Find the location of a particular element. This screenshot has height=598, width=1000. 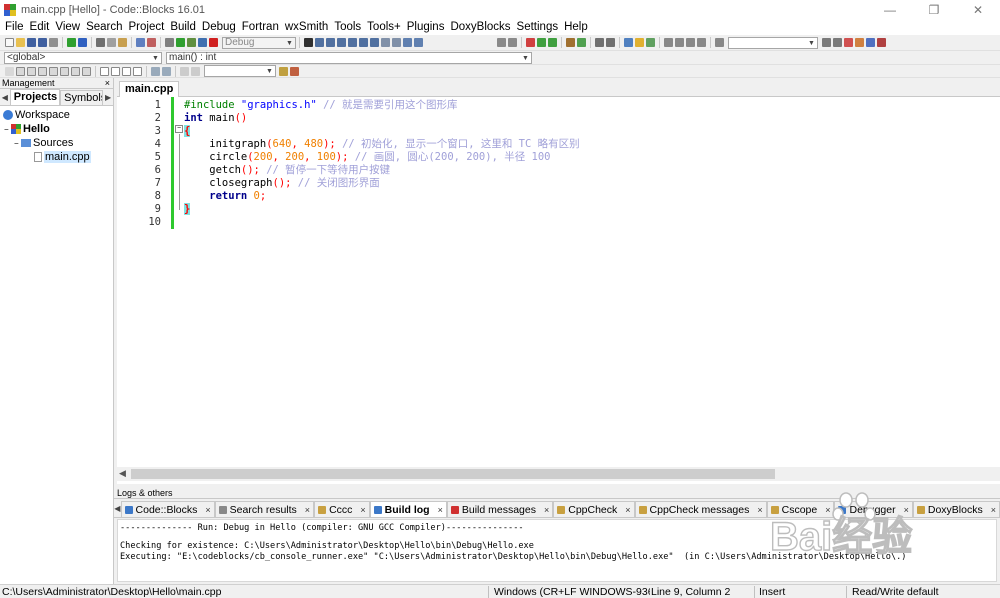

nav-back-icon is located at coordinates (826, 42).